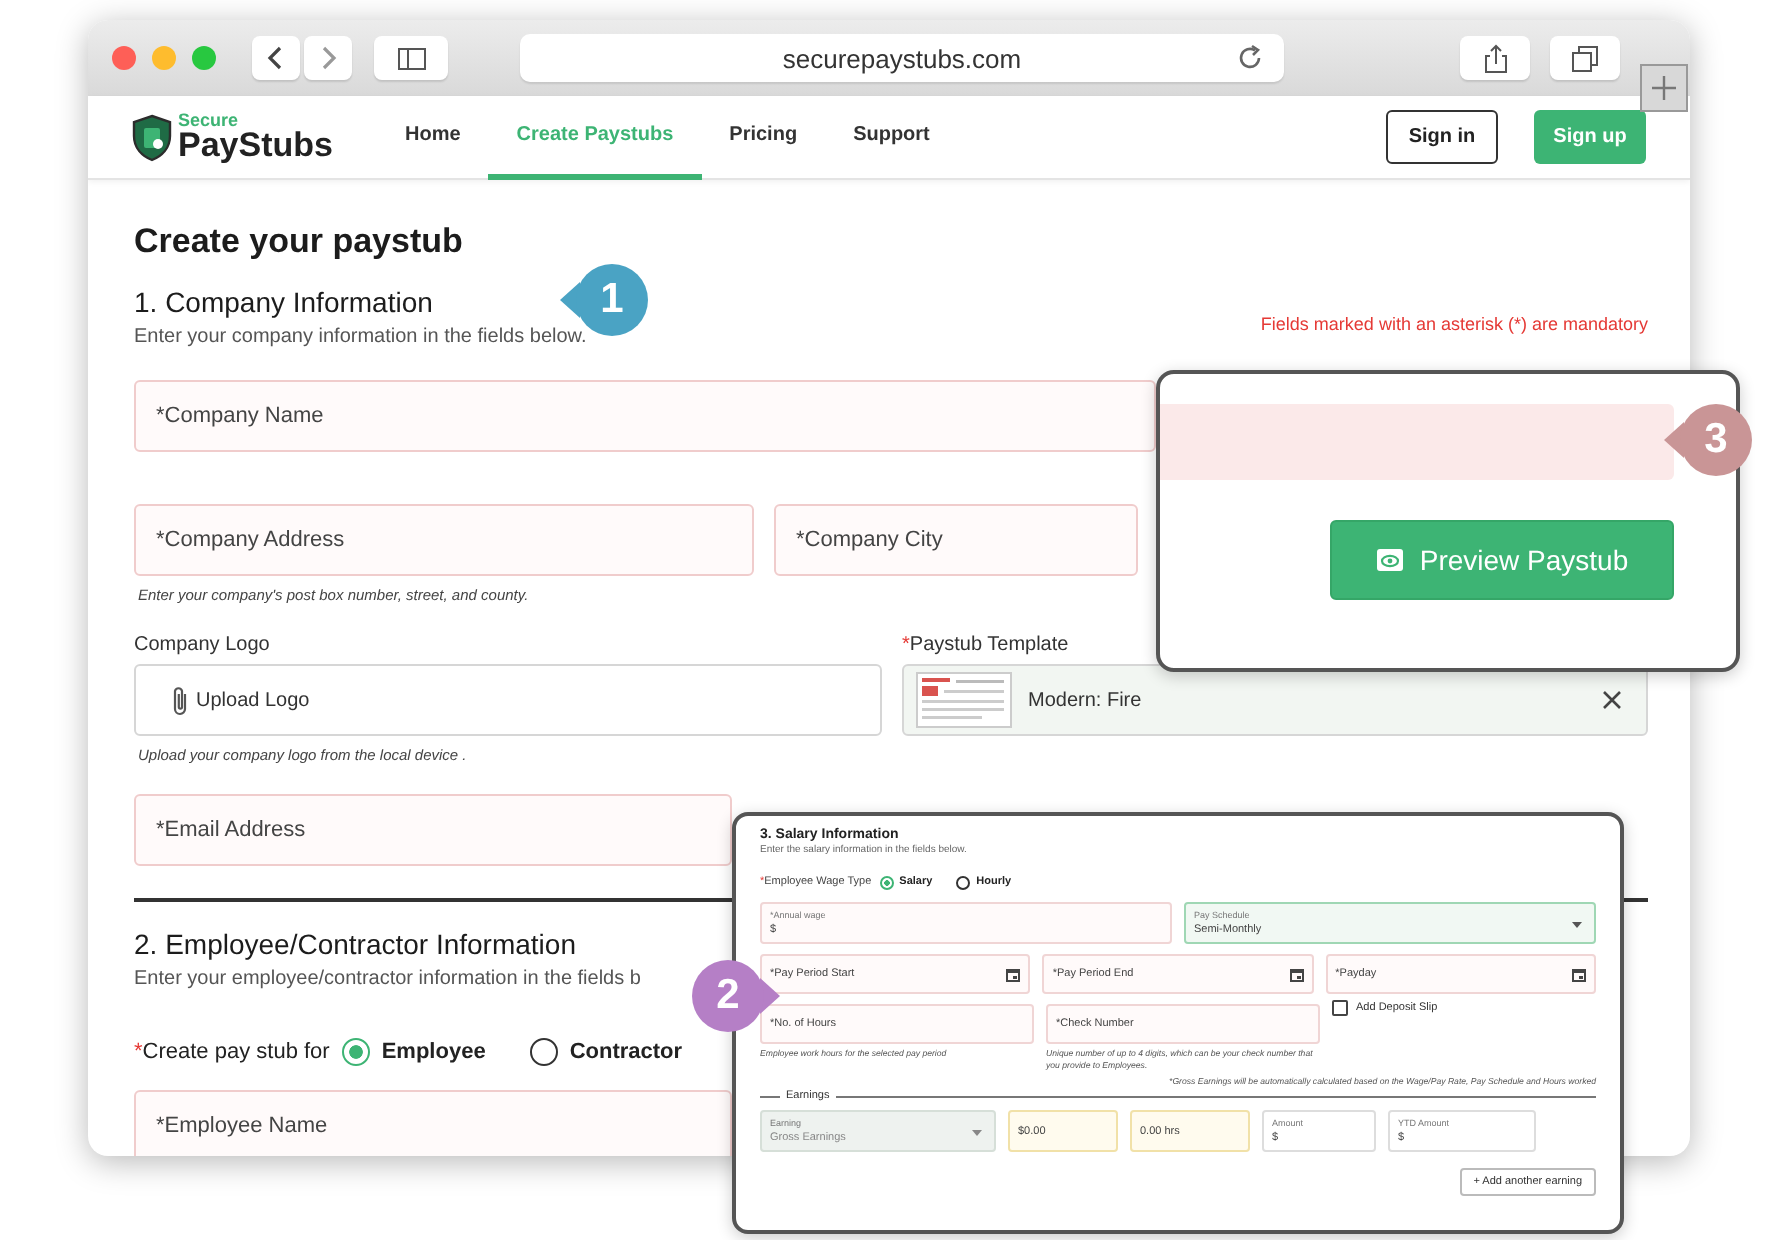  I want to click on radio-label: Employee, so click(433, 1052).